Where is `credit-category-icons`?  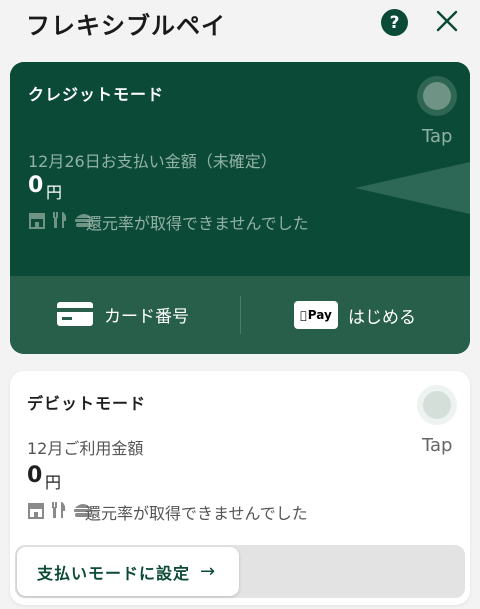
credit-category-icons is located at coordinates (61, 220).